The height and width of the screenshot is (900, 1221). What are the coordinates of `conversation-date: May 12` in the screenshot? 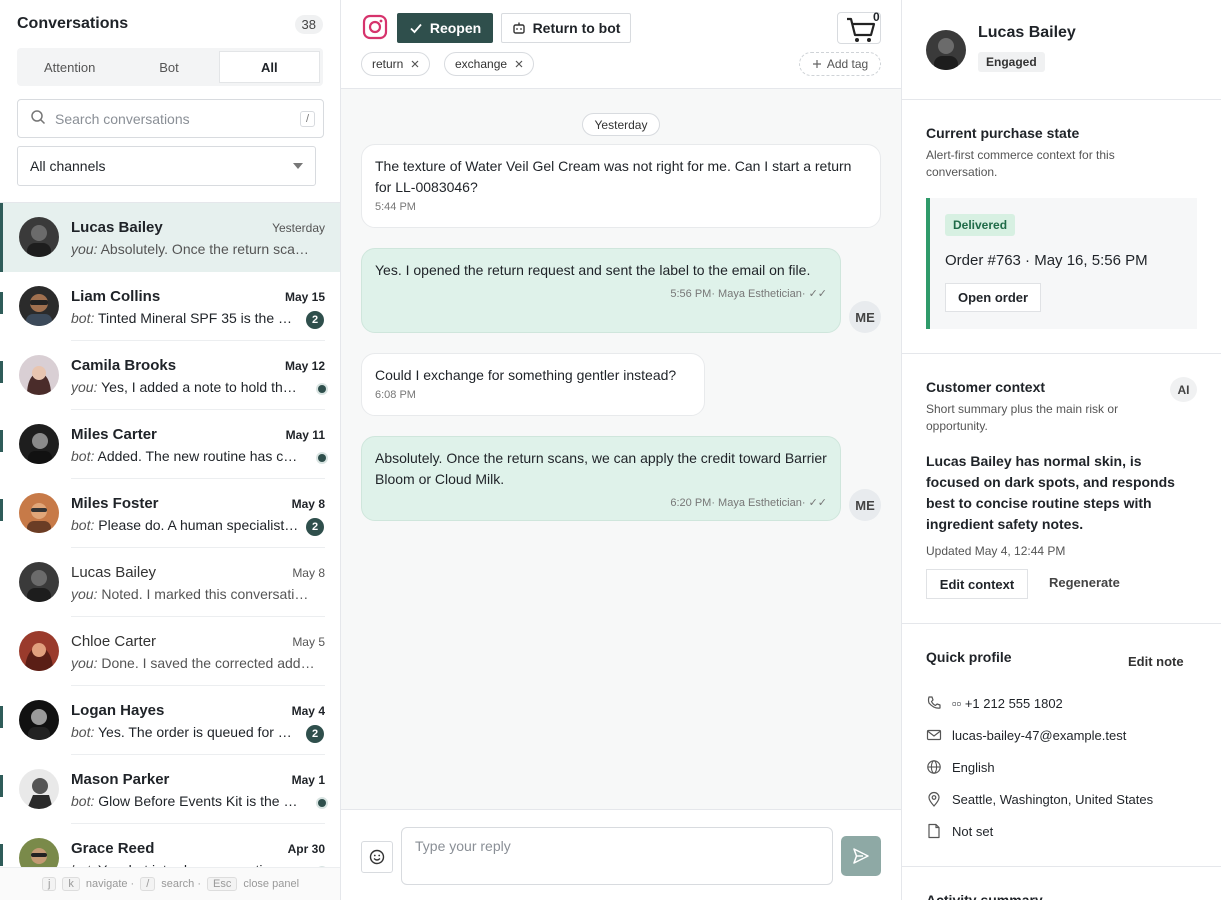 It's located at (304, 366).